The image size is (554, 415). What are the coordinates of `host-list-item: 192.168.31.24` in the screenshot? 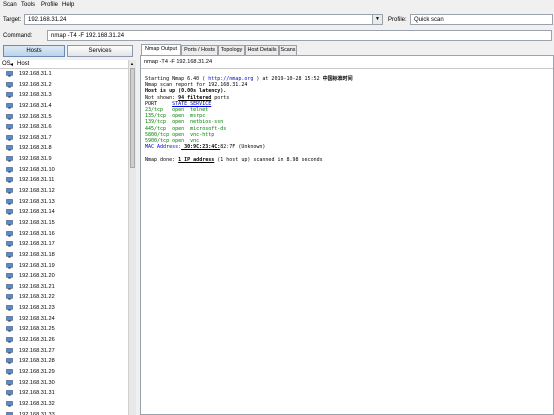 It's located at (64, 319).